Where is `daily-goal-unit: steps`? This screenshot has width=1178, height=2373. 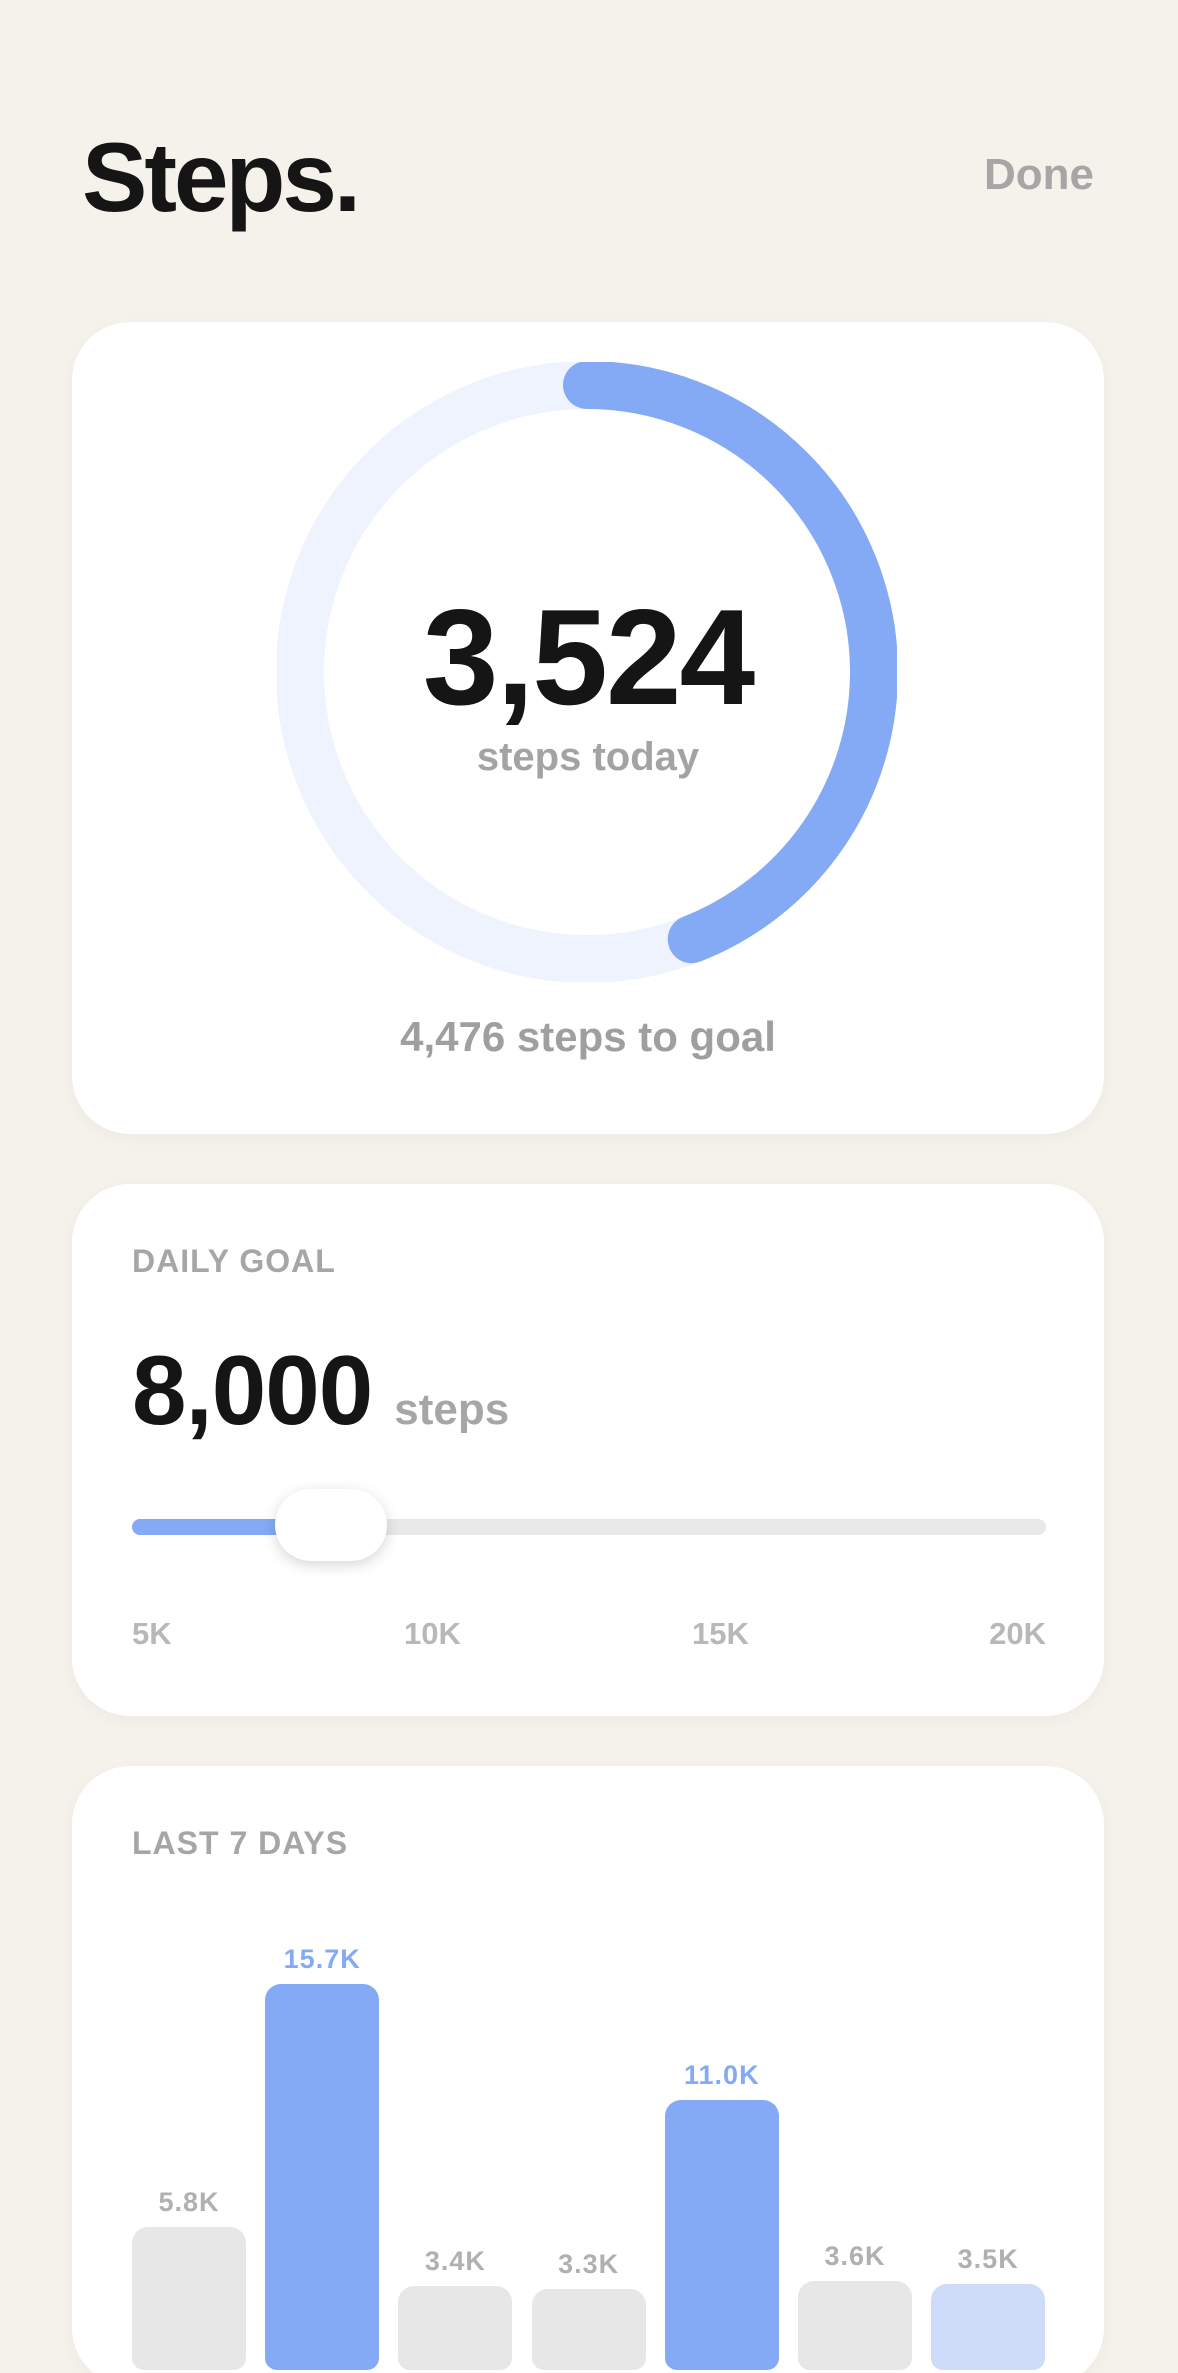
daily-goal-unit: steps is located at coordinates (452, 1409).